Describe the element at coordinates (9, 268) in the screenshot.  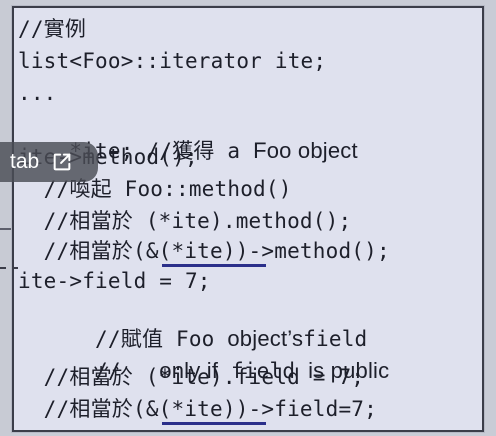
I see `dashed-separator` at that location.